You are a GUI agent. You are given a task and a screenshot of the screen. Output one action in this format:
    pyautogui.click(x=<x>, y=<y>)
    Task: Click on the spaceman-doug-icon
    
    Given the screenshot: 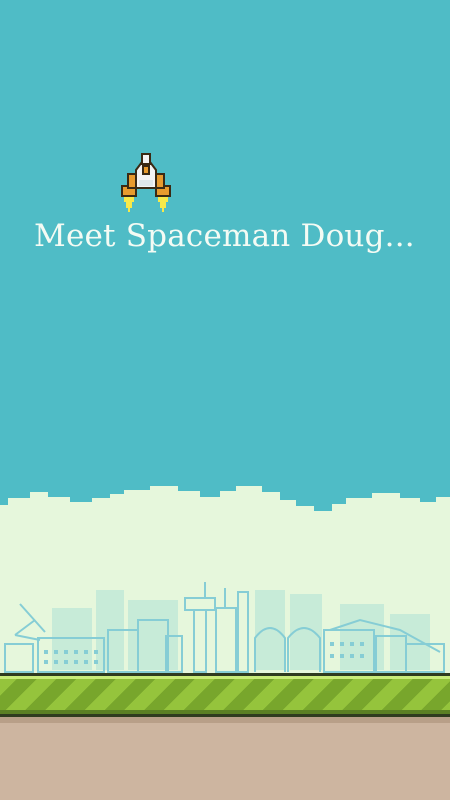 What is the action you would take?
    pyautogui.click(x=146, y=182)
    